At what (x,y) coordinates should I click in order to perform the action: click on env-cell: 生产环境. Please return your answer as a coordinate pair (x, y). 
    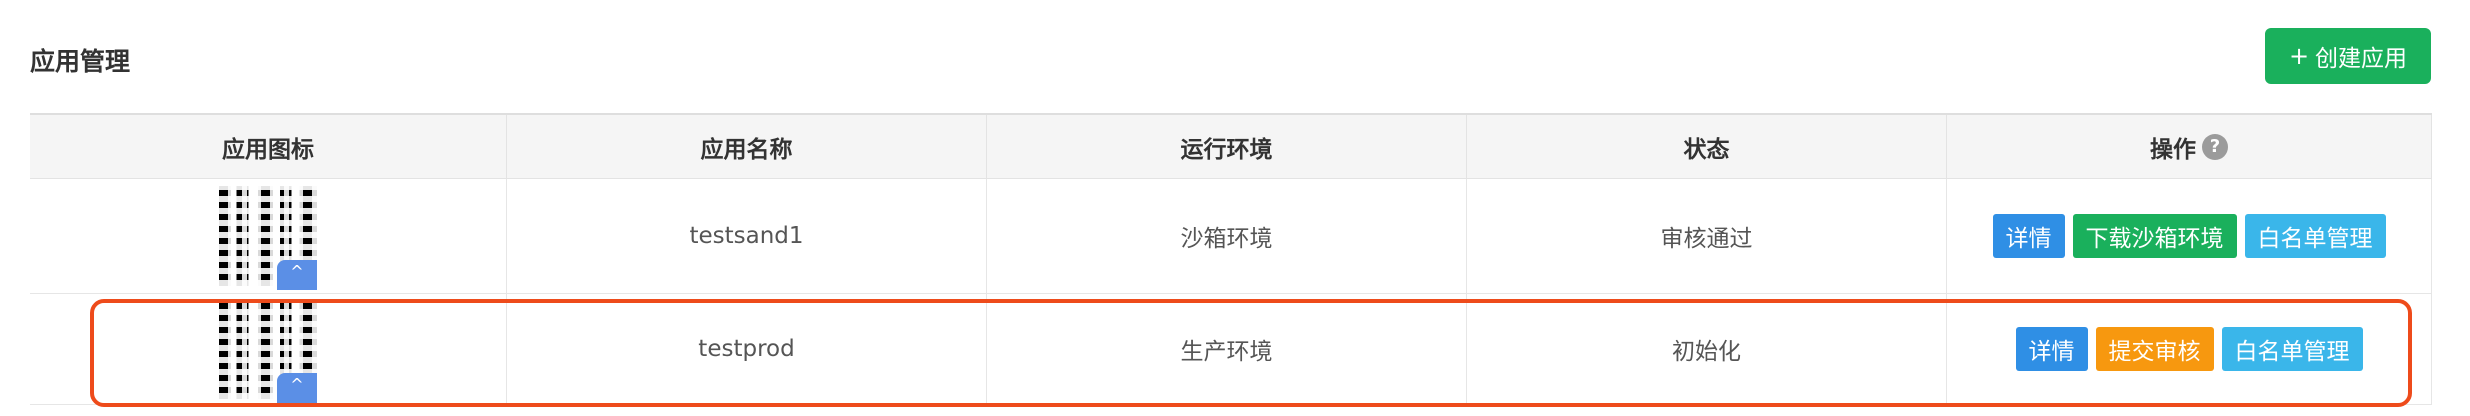
    Looking at the image, I should click on (1227, 349).